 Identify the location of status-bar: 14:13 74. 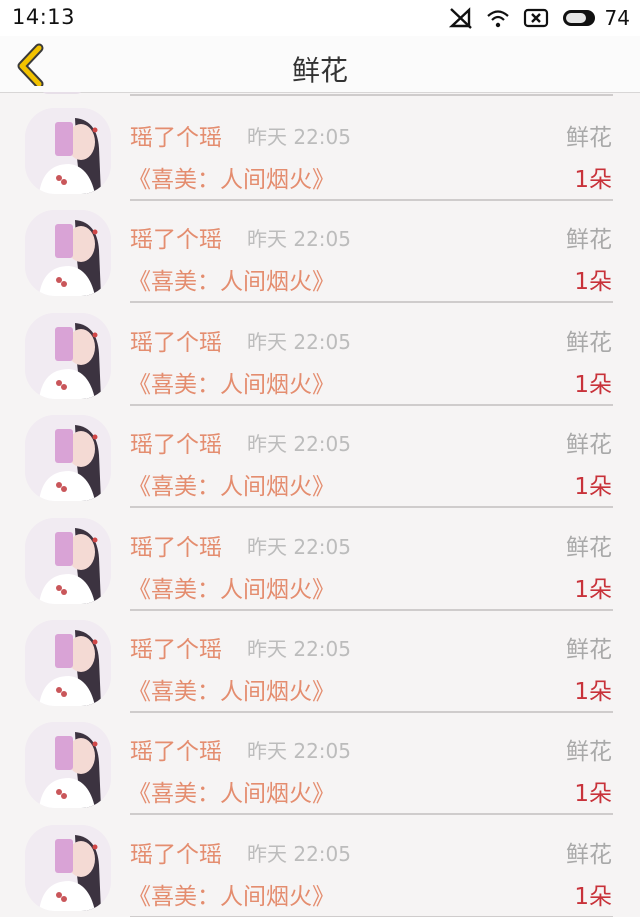
(320, 18).